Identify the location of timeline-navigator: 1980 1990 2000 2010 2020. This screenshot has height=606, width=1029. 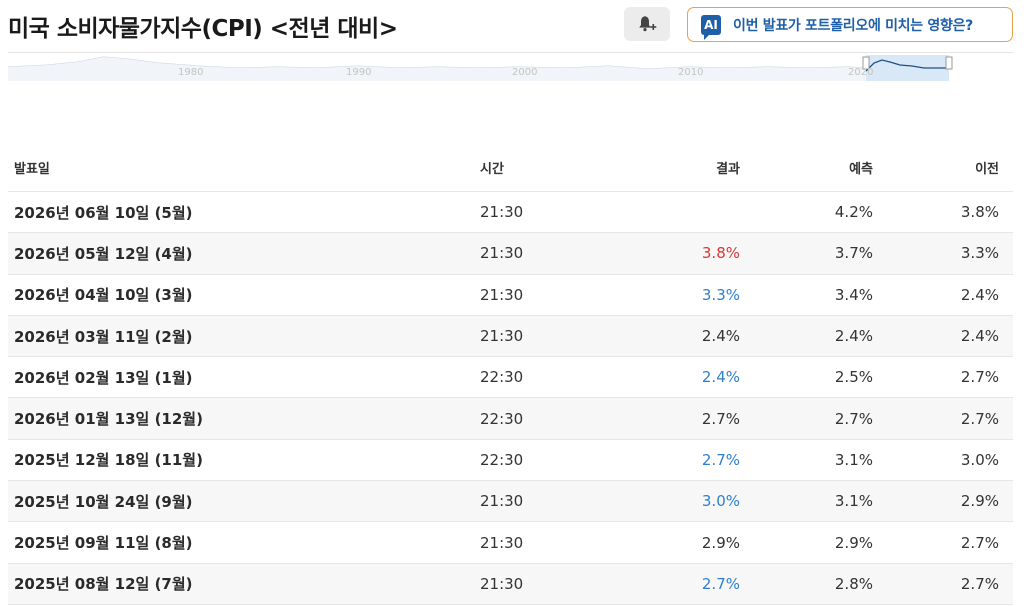
(510, 66).